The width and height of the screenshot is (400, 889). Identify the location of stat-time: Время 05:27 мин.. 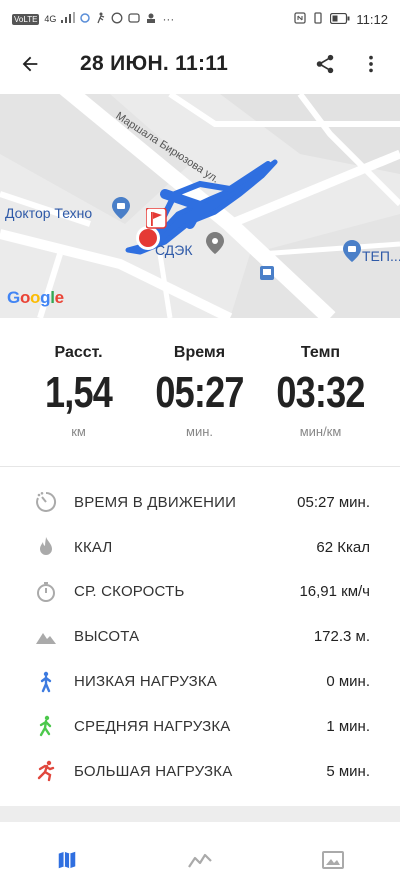
(199, 378).